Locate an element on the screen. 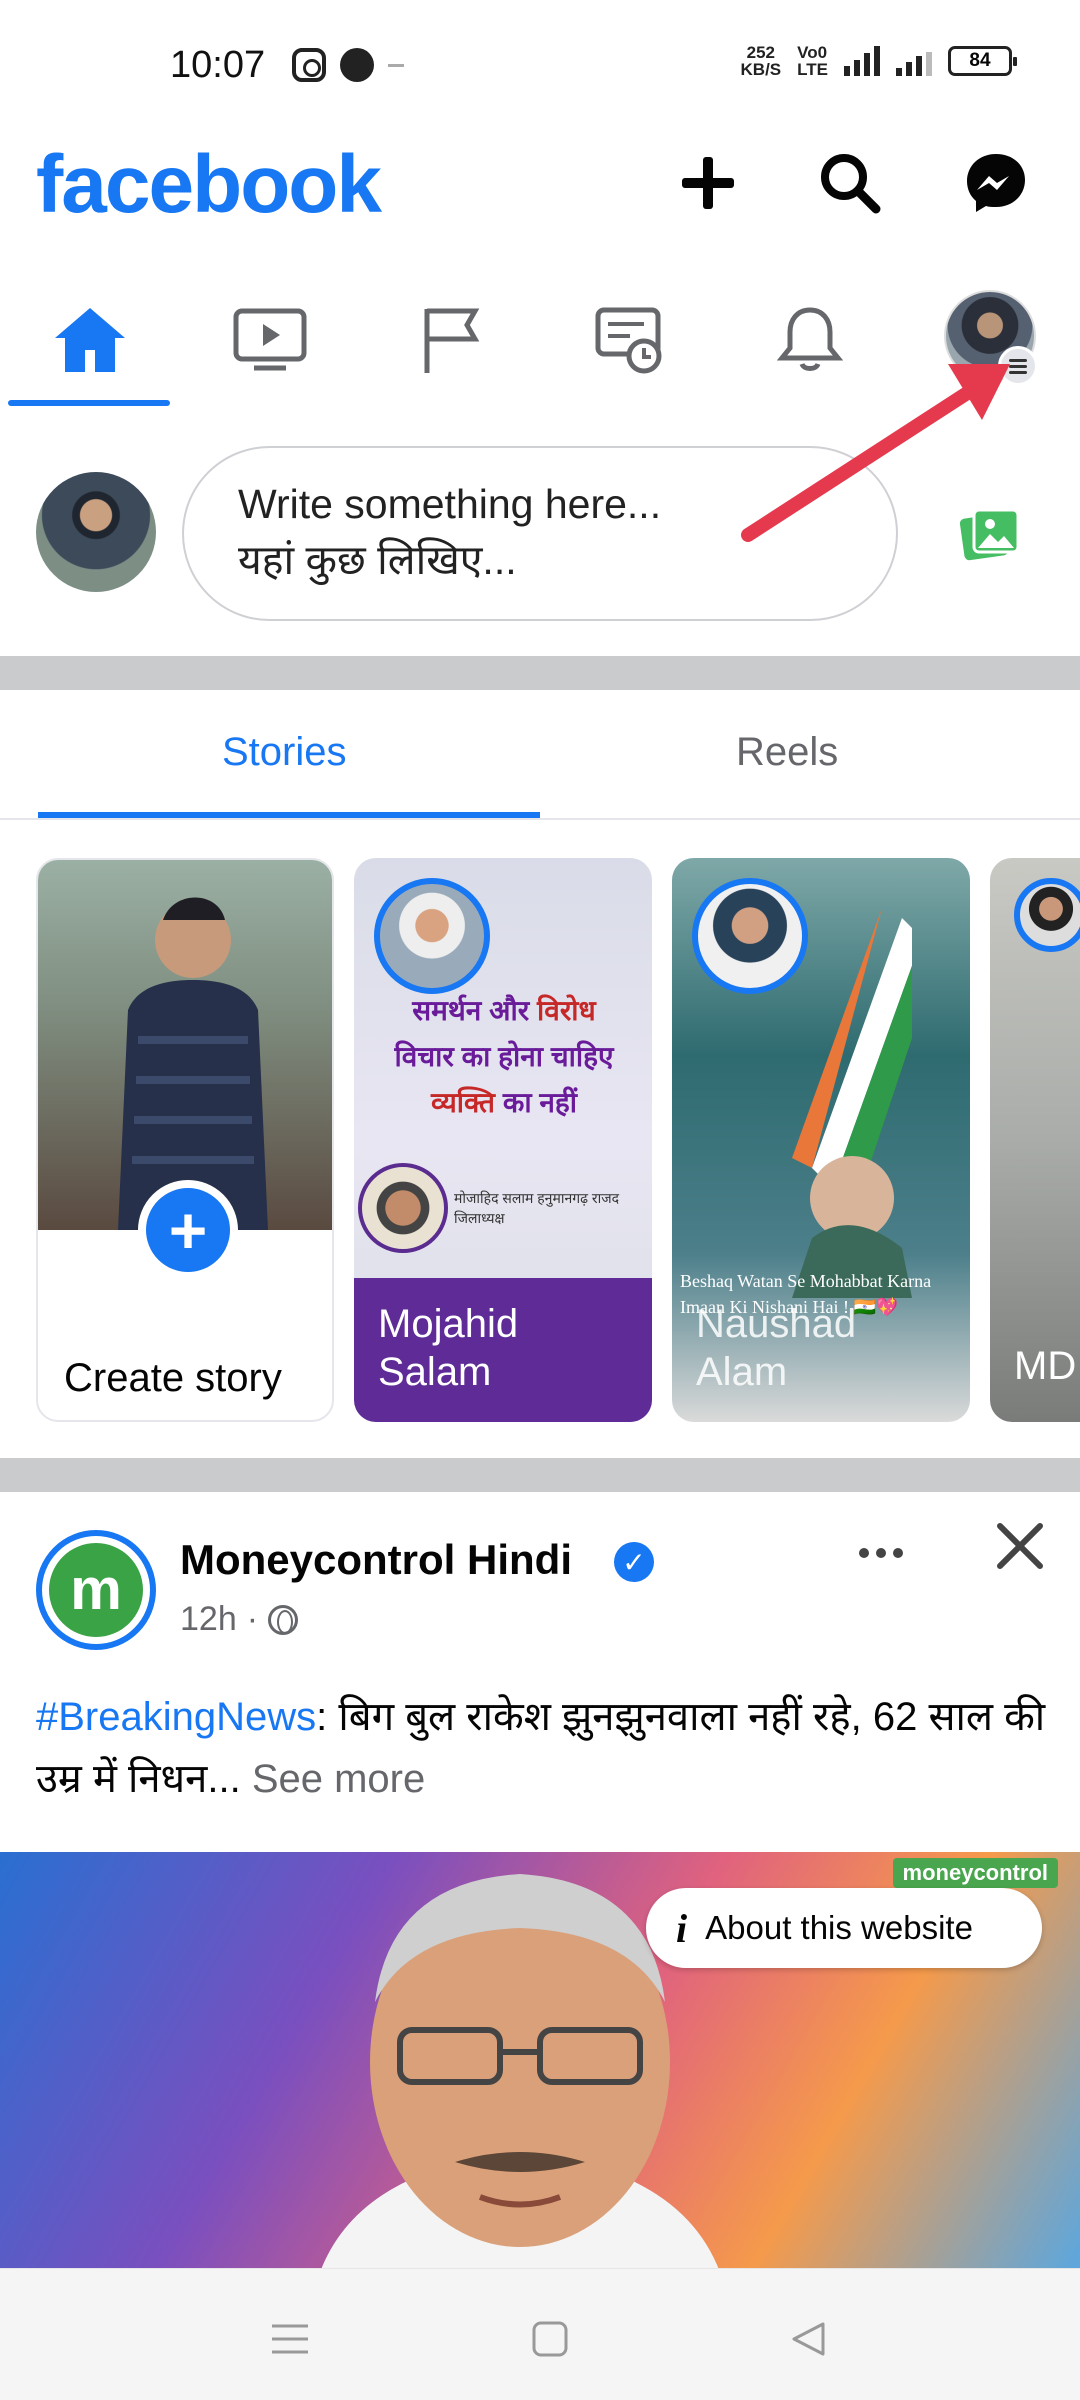  story-card-md: MD is located at coordinates (1035, 1140).